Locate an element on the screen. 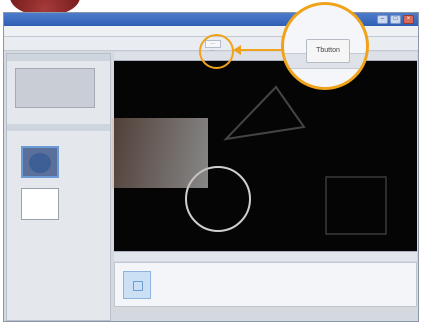 The image size is (422, 324). circle-thumbnail-icon is located at coordinates (40, 163).